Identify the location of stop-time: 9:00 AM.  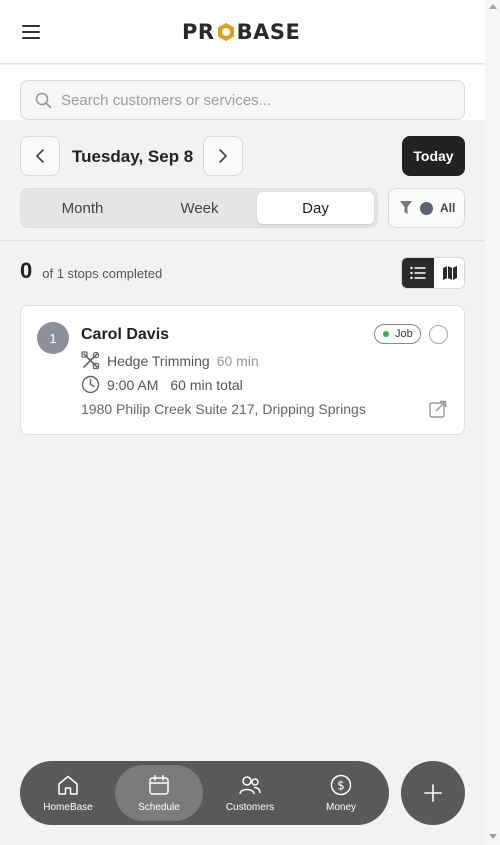
(133, 384).